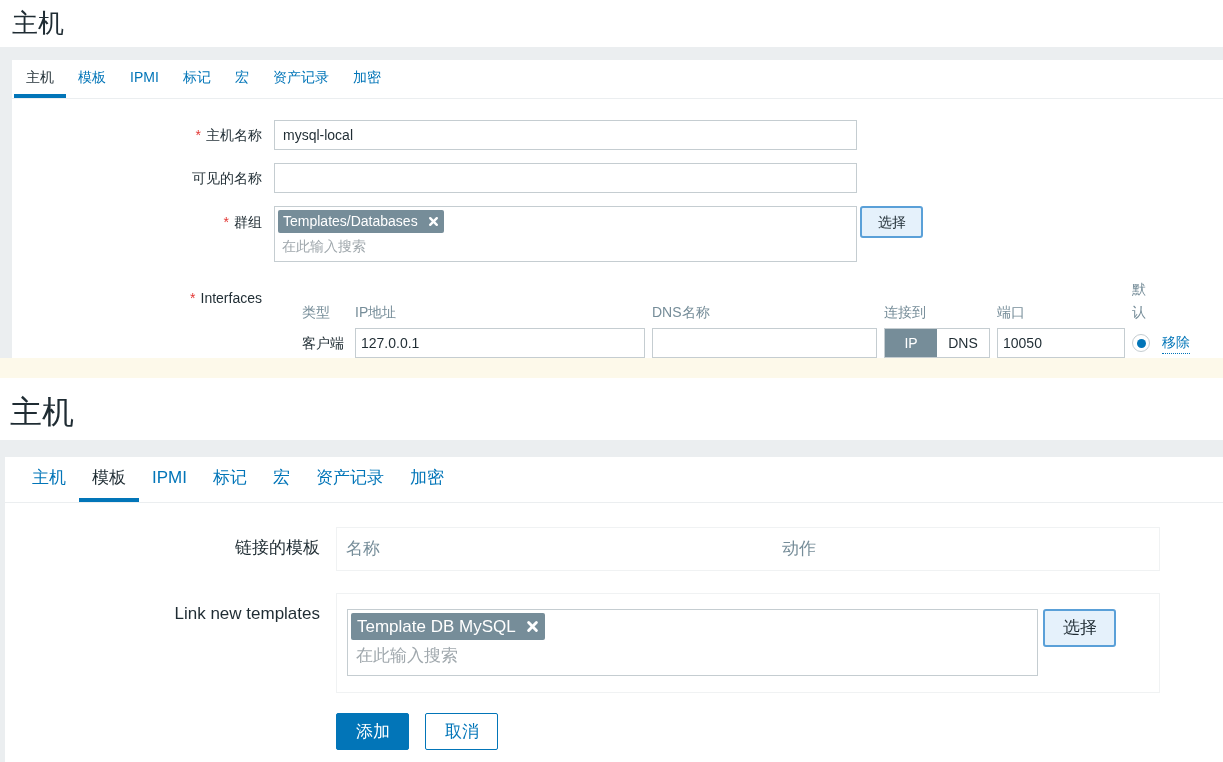 The height and width of the screenshot is (762, 1223). Describe the element at coordinates (1061, 343) in the screenshot. I see `port-field: 10050` at that location.